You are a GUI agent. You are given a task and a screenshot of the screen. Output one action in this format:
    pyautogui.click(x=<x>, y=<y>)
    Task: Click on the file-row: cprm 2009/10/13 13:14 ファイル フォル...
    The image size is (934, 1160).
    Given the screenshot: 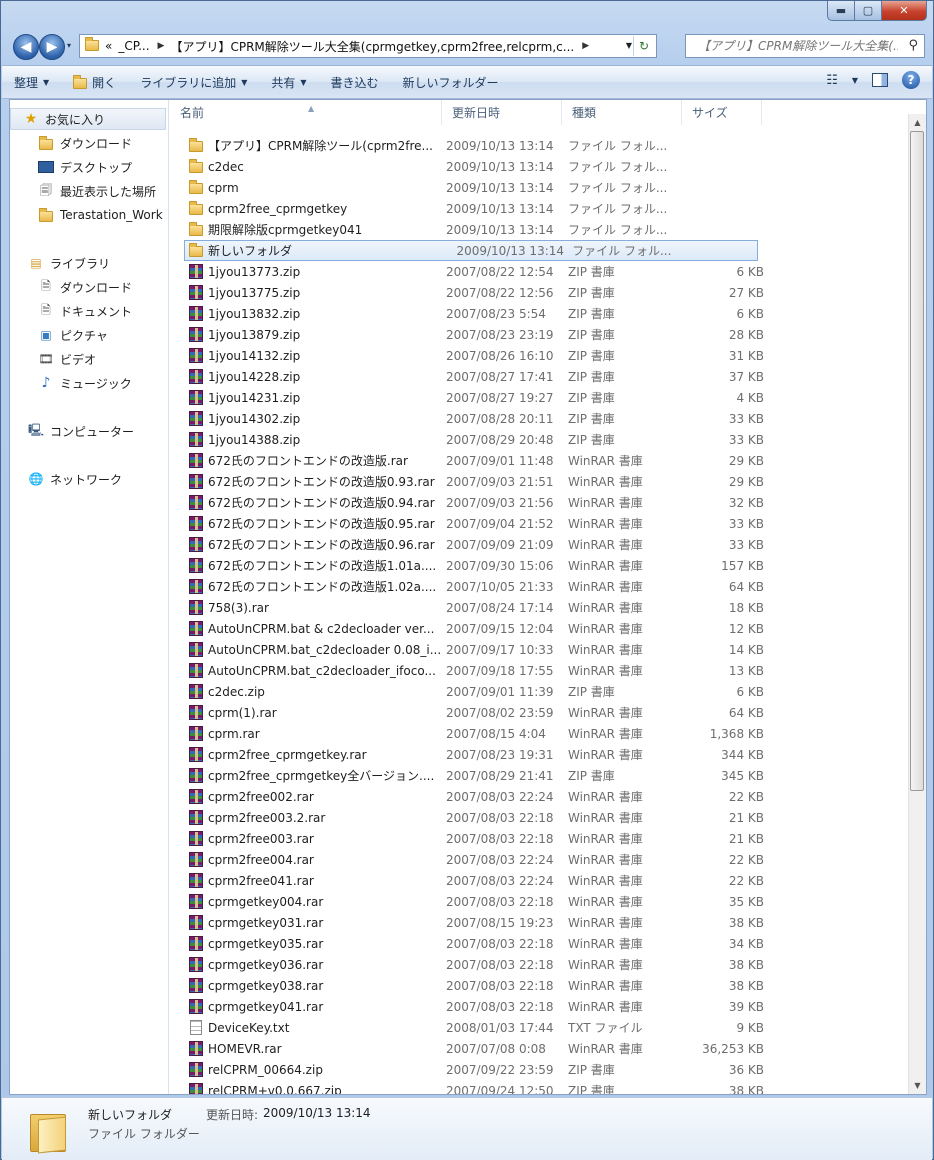 What is the action you would take?
    pyautogui.click(x=541, y=187)
    